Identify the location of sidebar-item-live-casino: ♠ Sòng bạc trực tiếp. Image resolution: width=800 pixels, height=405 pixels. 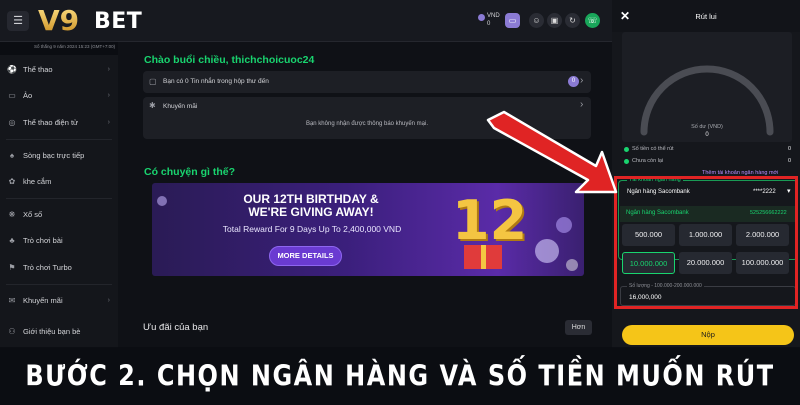
(59, 155).